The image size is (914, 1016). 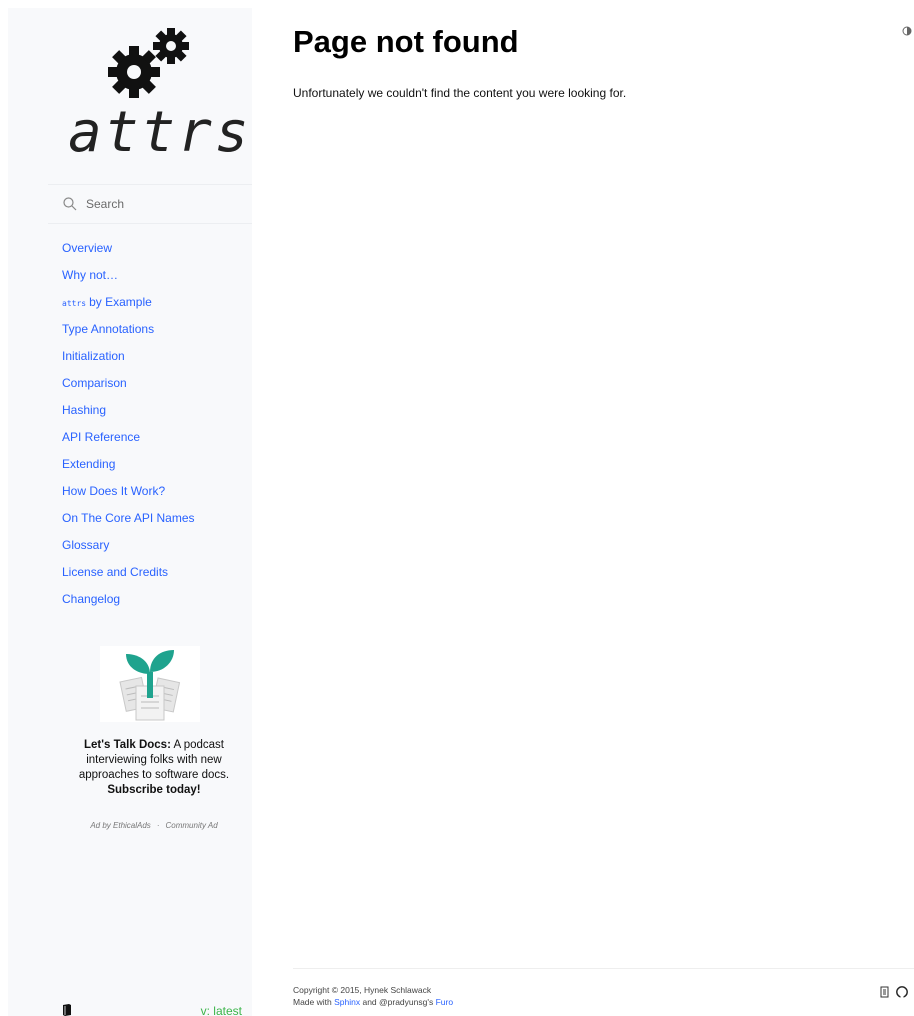 What do you see at coordinates (406, 41) in the screenshot?
I see `page-title: Page not found` at bounding box center [406, 41].